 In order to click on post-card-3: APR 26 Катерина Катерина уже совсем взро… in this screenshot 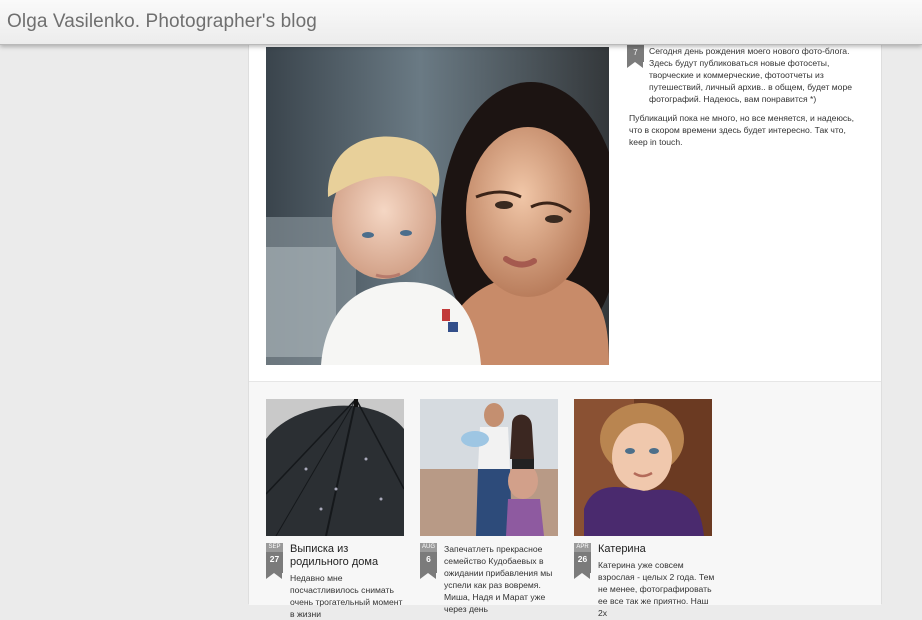, I will do `click(644, 508)`.